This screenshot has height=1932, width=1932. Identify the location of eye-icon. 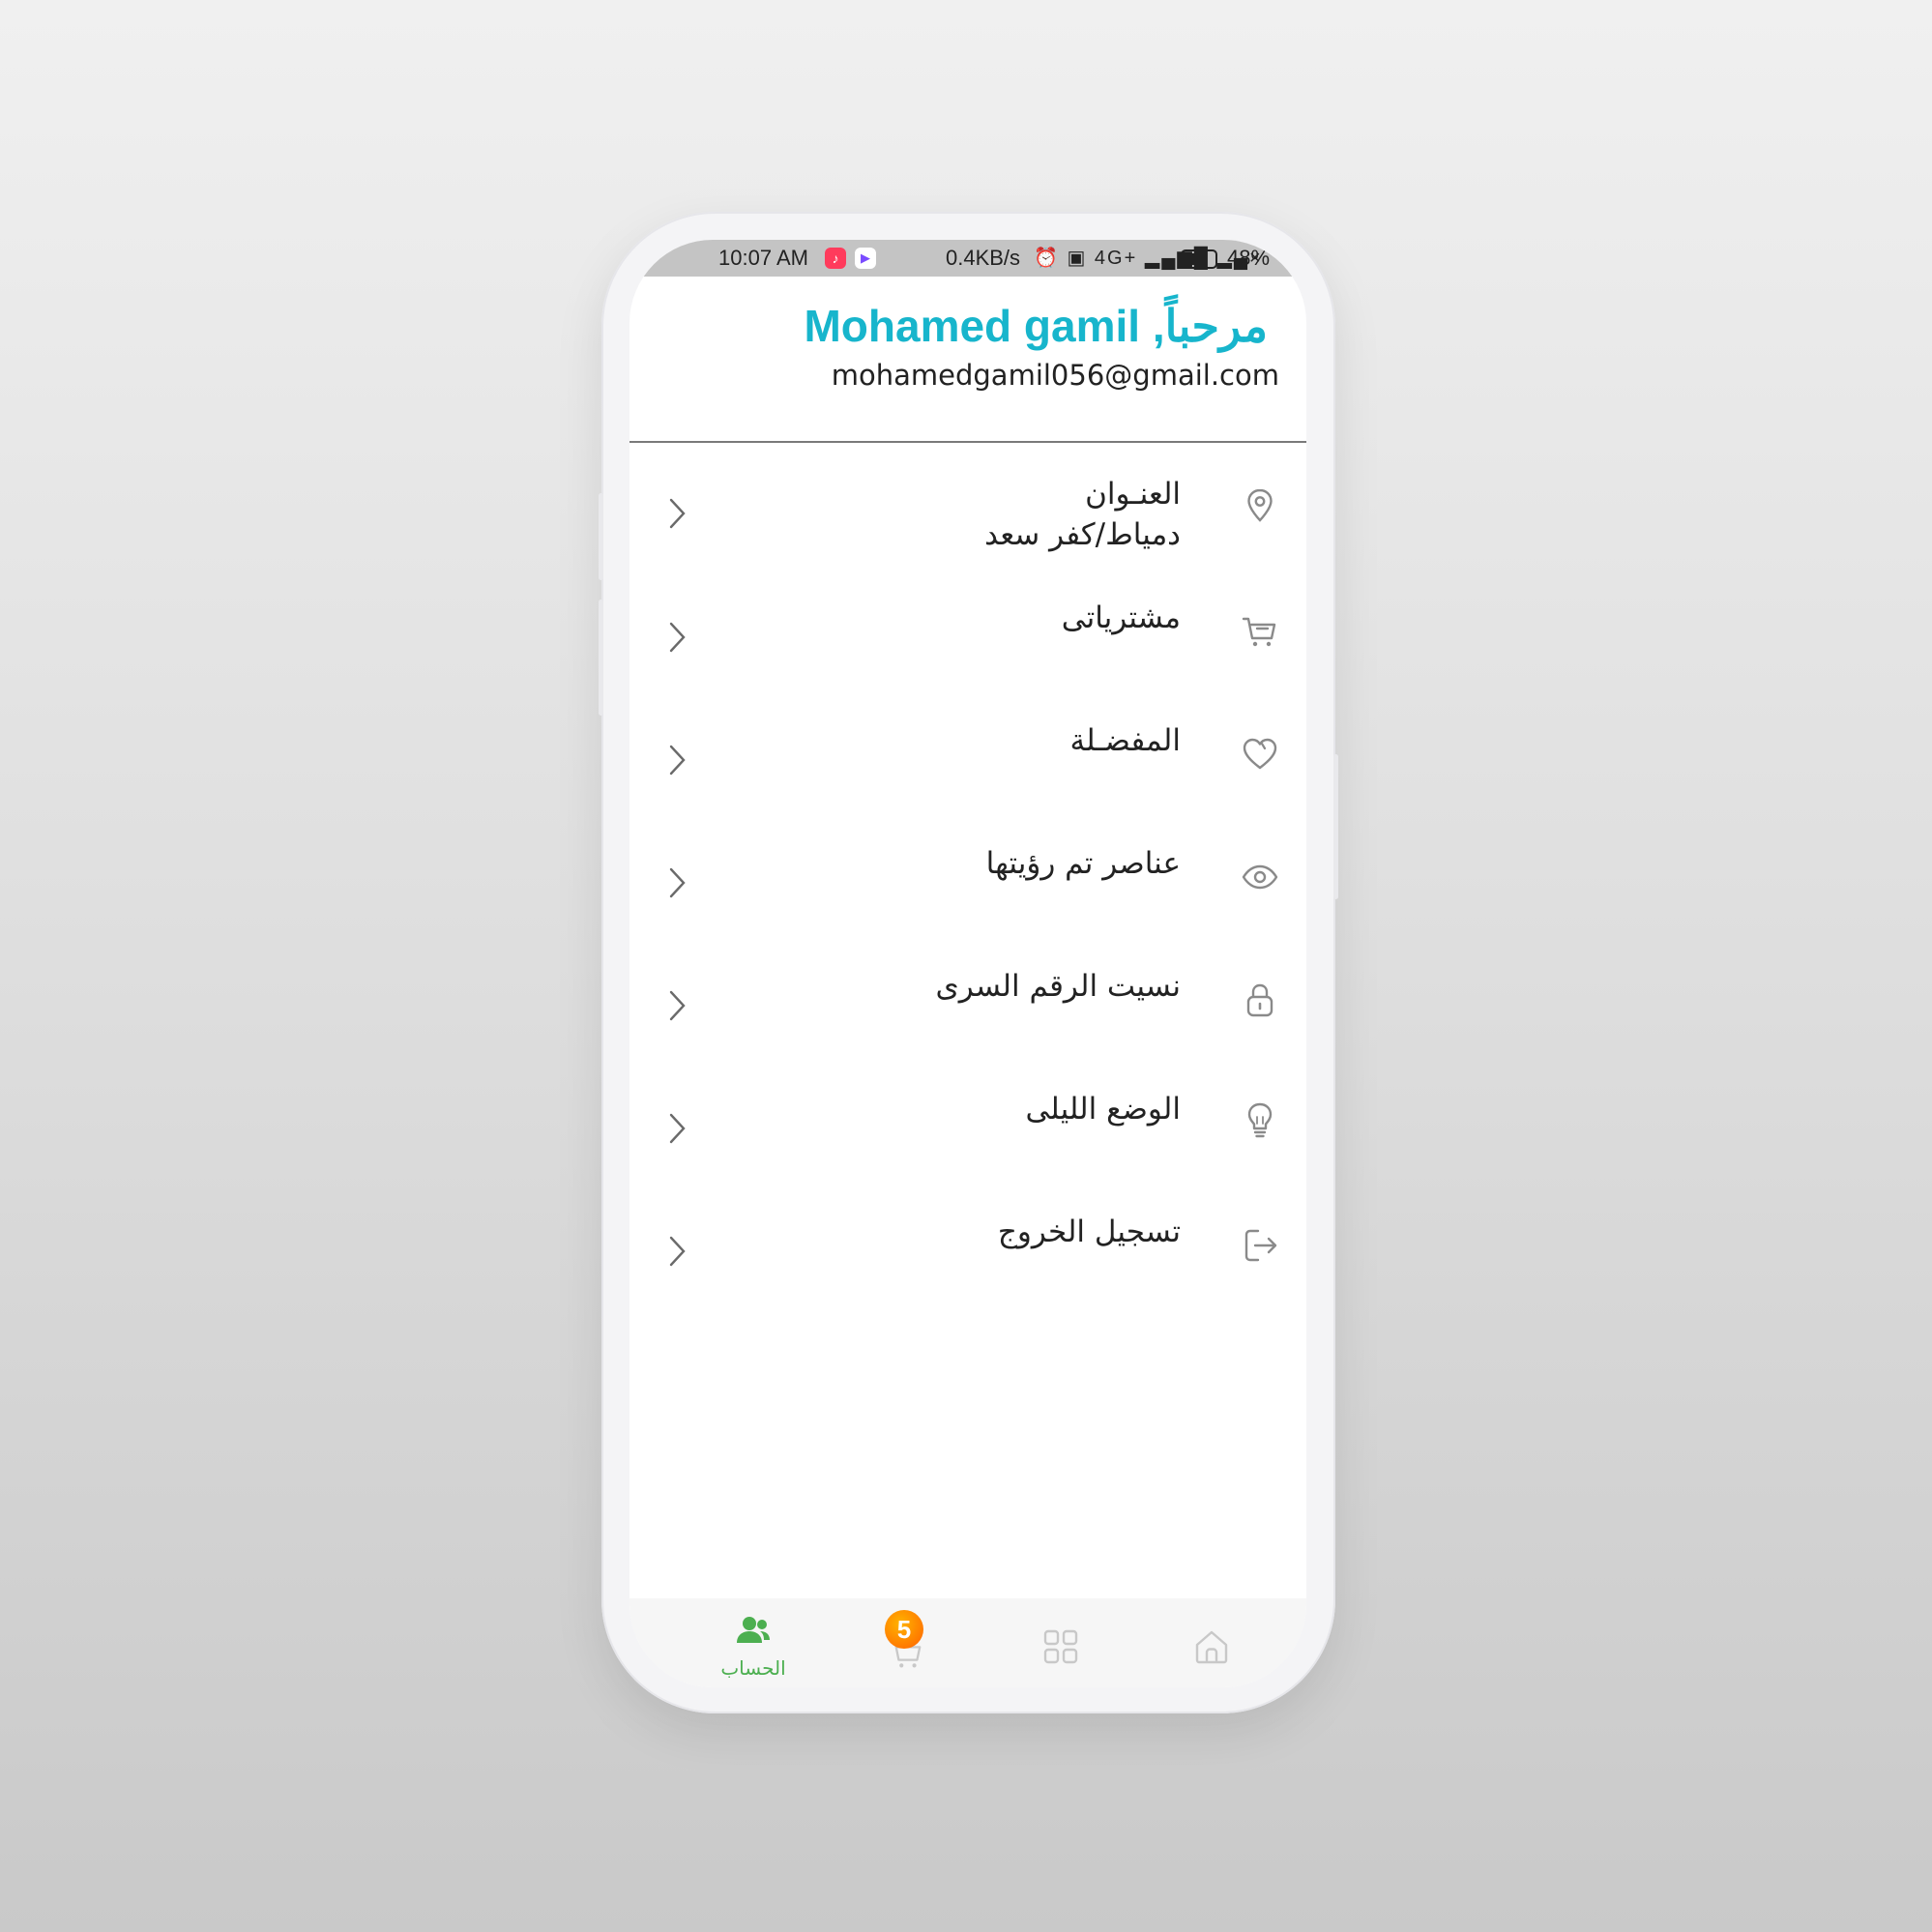
(1260, 877).